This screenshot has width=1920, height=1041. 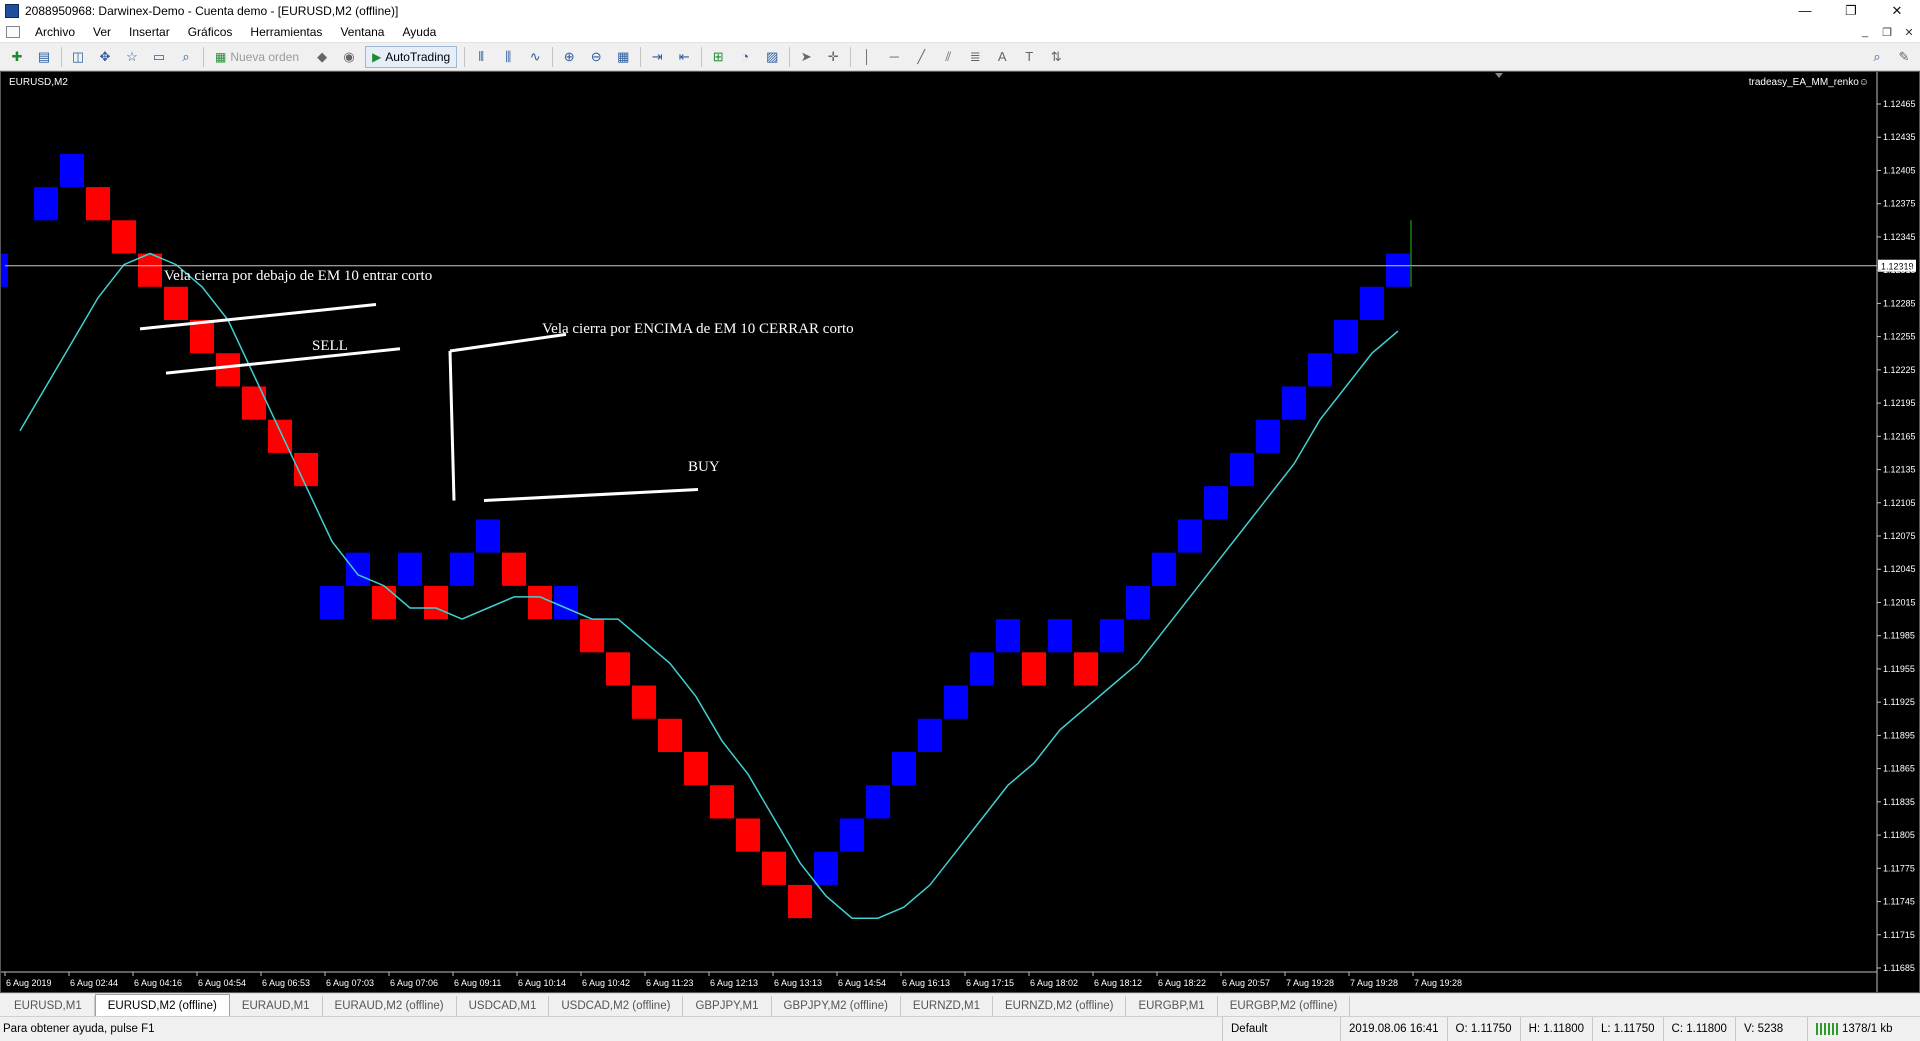 What do you see at coordinates (948, 57) in the screenshot?
I see `equidistant-channel-icon: ⫽` at bounding box center [948, 57].